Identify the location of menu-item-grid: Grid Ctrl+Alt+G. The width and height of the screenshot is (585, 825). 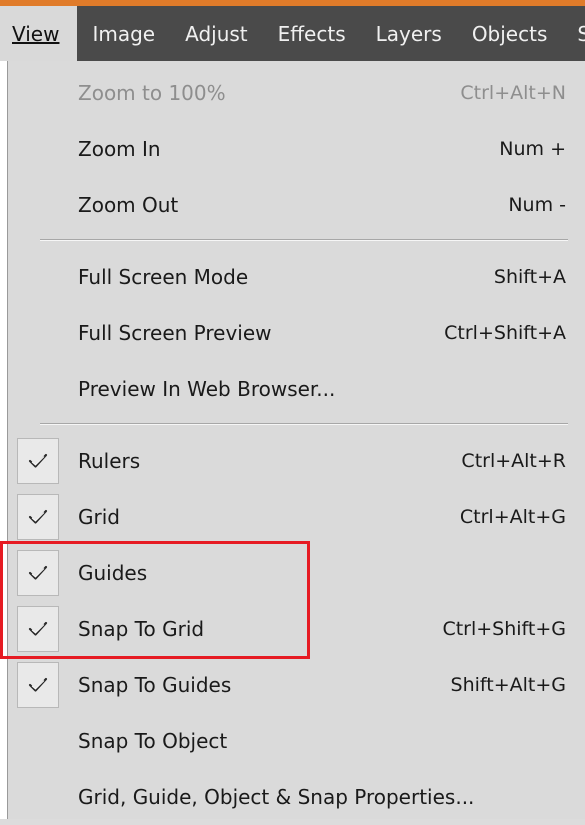
(296, 517).